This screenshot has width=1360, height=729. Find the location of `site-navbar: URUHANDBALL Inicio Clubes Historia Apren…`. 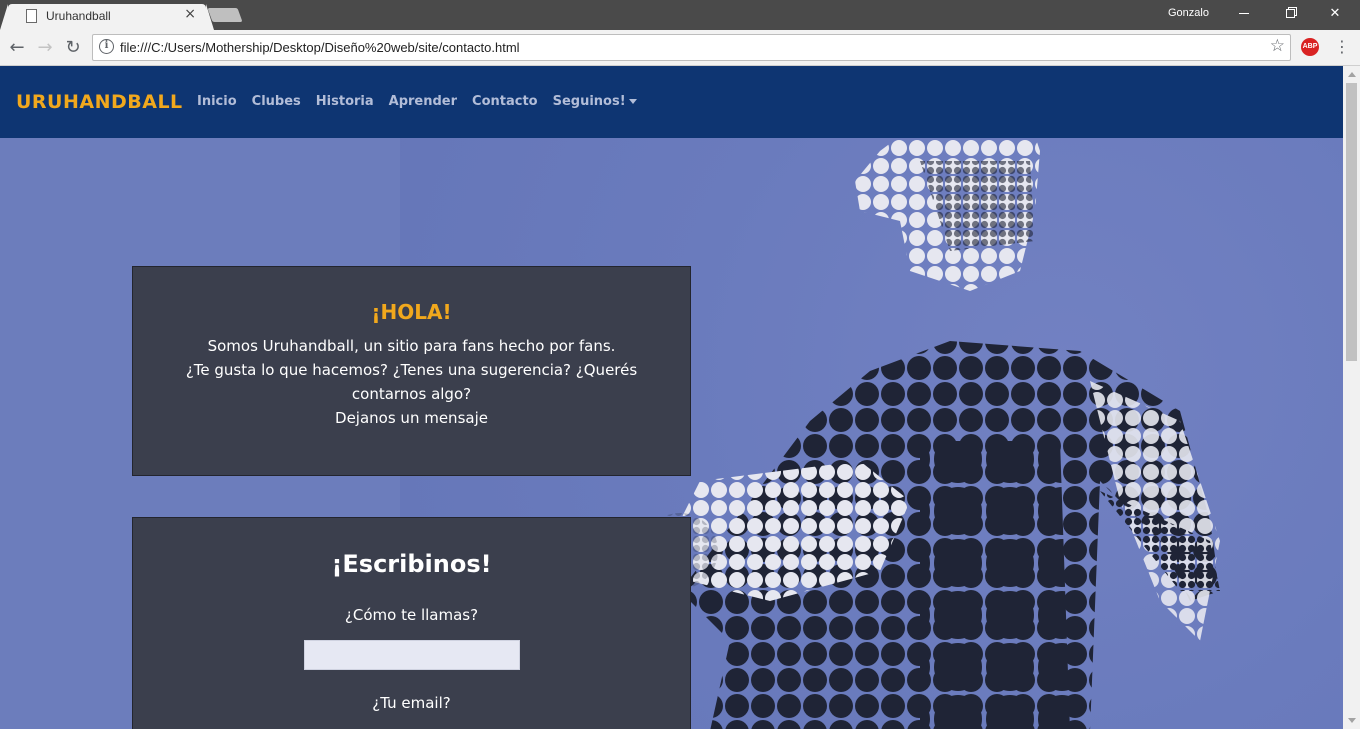

site-navbar: URUHANDBALL Inicio Clubes Historia Apren… is located at coordinates (671, 102).